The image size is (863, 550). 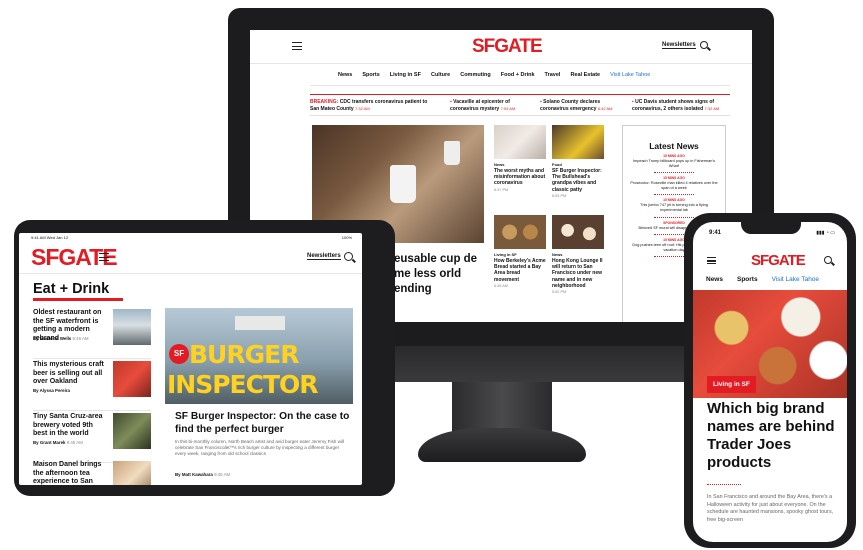 I want to click on status-bar-time: 9:41 AM Wed Jan 12, so click(x=50, y=237).